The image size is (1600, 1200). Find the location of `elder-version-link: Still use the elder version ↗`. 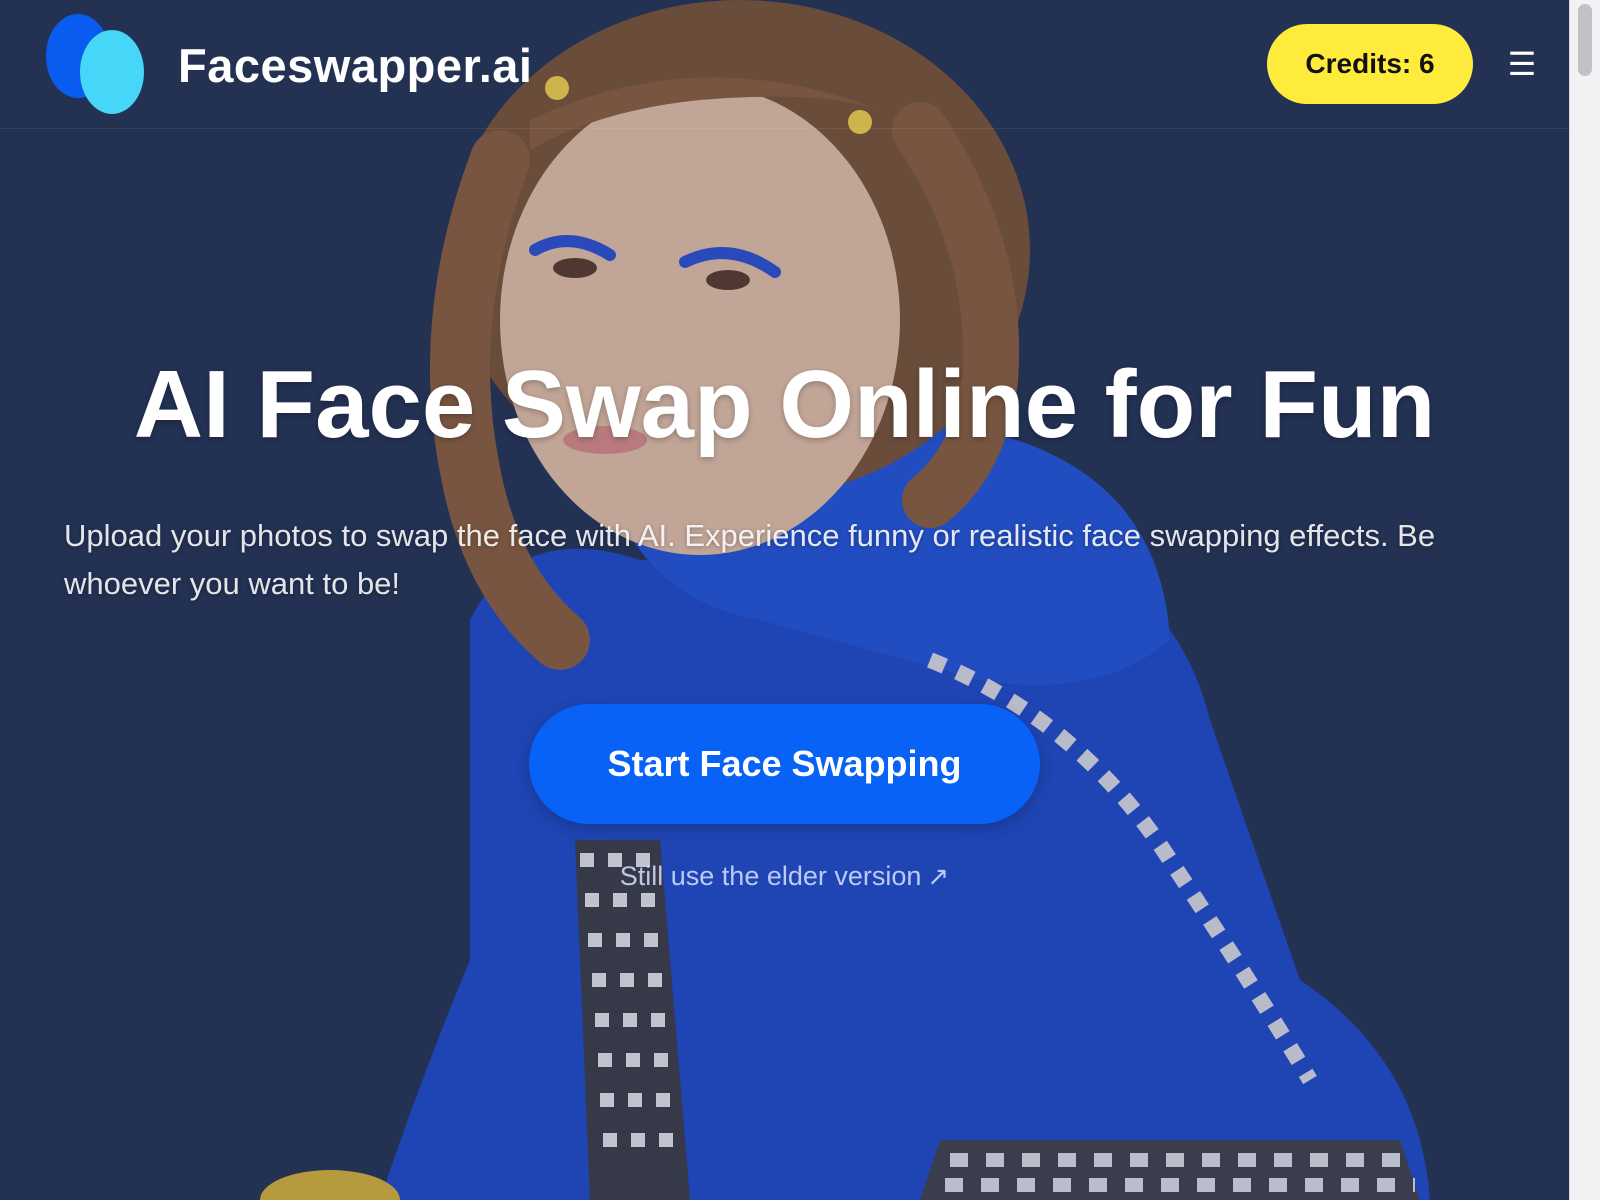

elder-version-link: Still use the elder version ↗ is located at coordinates (784, 876).